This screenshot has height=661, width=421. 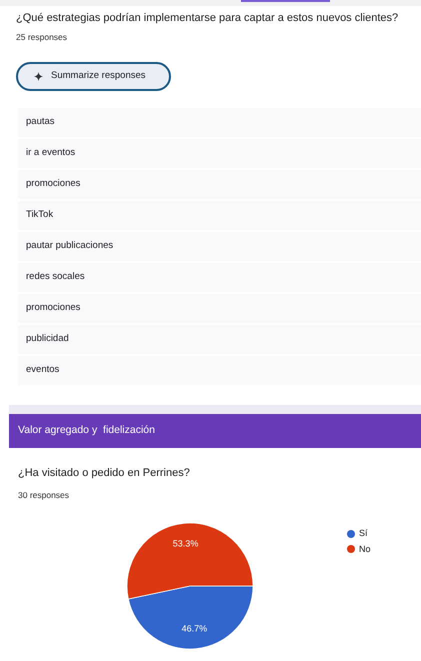 What do you see at coordinates (219, 122) in the screenshot?
I see `response-row: pautas` at bounding box center [219, 122].